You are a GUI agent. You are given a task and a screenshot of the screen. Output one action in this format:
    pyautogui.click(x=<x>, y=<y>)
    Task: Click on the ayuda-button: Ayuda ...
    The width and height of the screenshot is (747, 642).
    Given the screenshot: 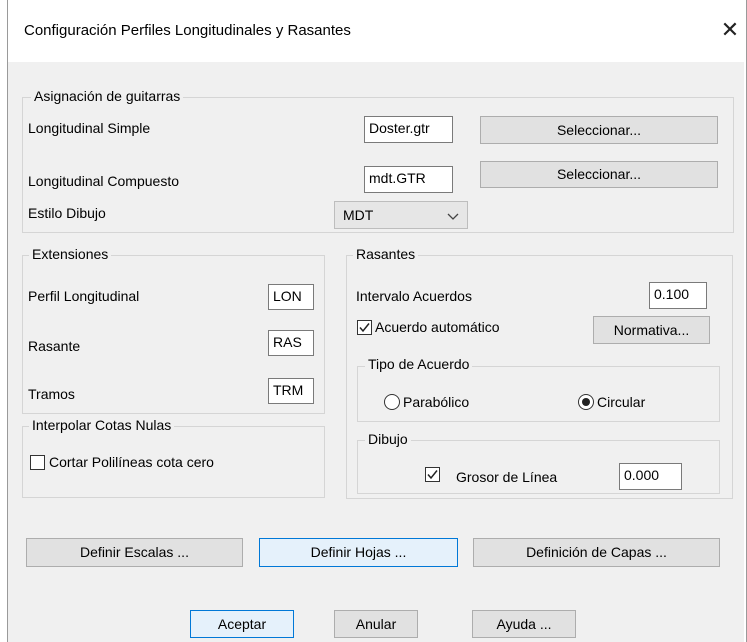 What is the action you would take?
    pyautogui.click(x=524, y=624)
    